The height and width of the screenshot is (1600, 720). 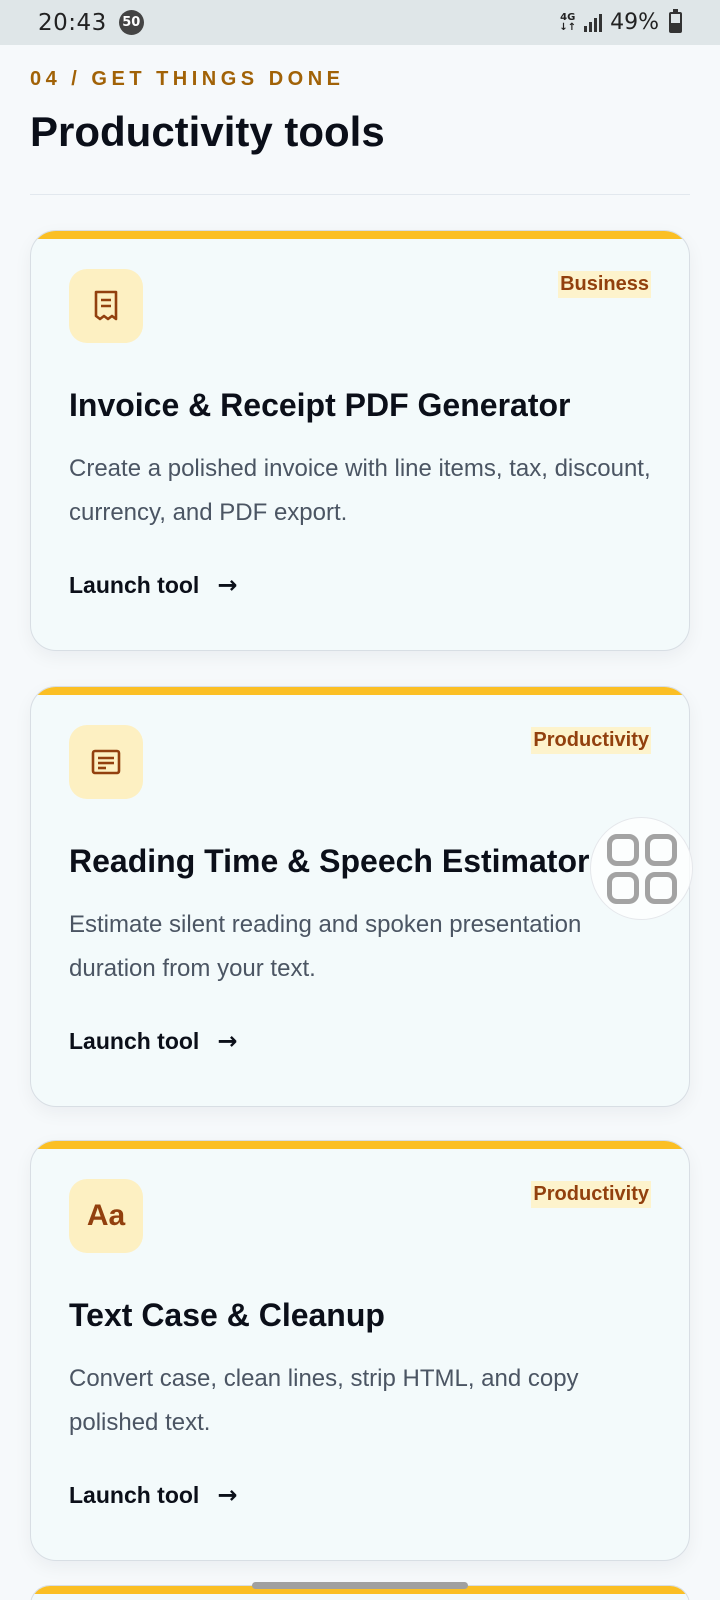 I want to click on battery-icon, so click(x=675, y=21).